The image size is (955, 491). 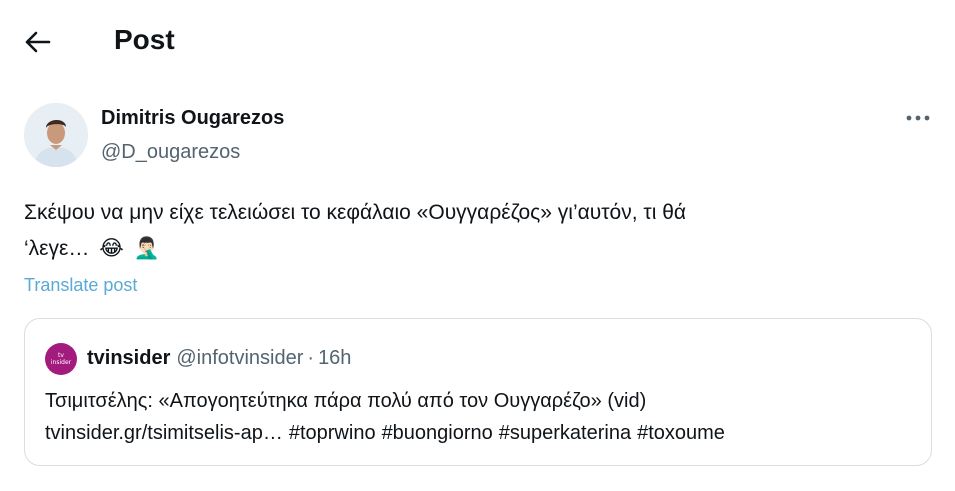 What do you see at coordinates (474, 249) in the screenshot?
I see `tweet-text-line-2: ‘λεγε… 😂 🤦🏻‍♂️` at bounding box center [474, 249].